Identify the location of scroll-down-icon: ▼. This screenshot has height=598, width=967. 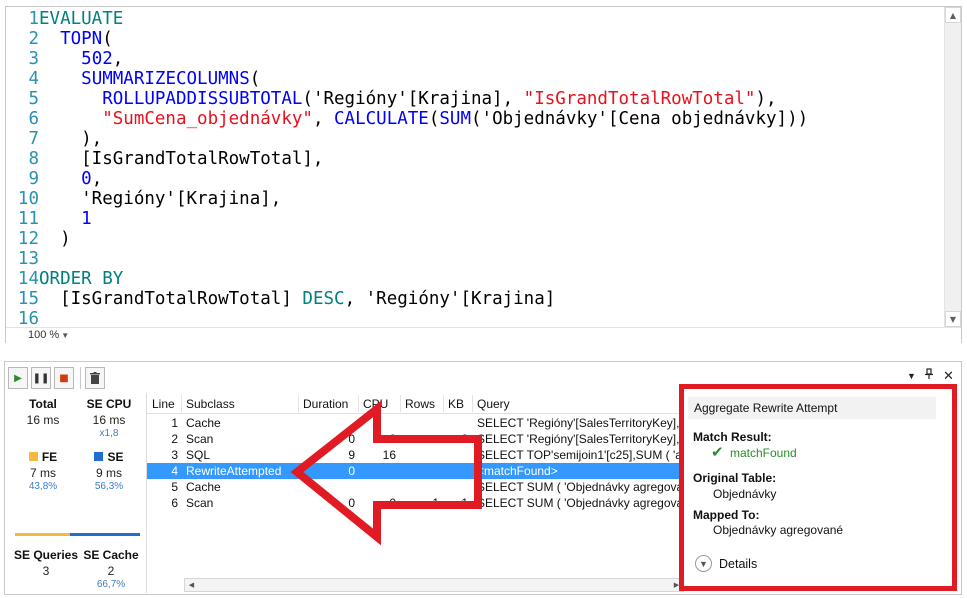
(953, 319).